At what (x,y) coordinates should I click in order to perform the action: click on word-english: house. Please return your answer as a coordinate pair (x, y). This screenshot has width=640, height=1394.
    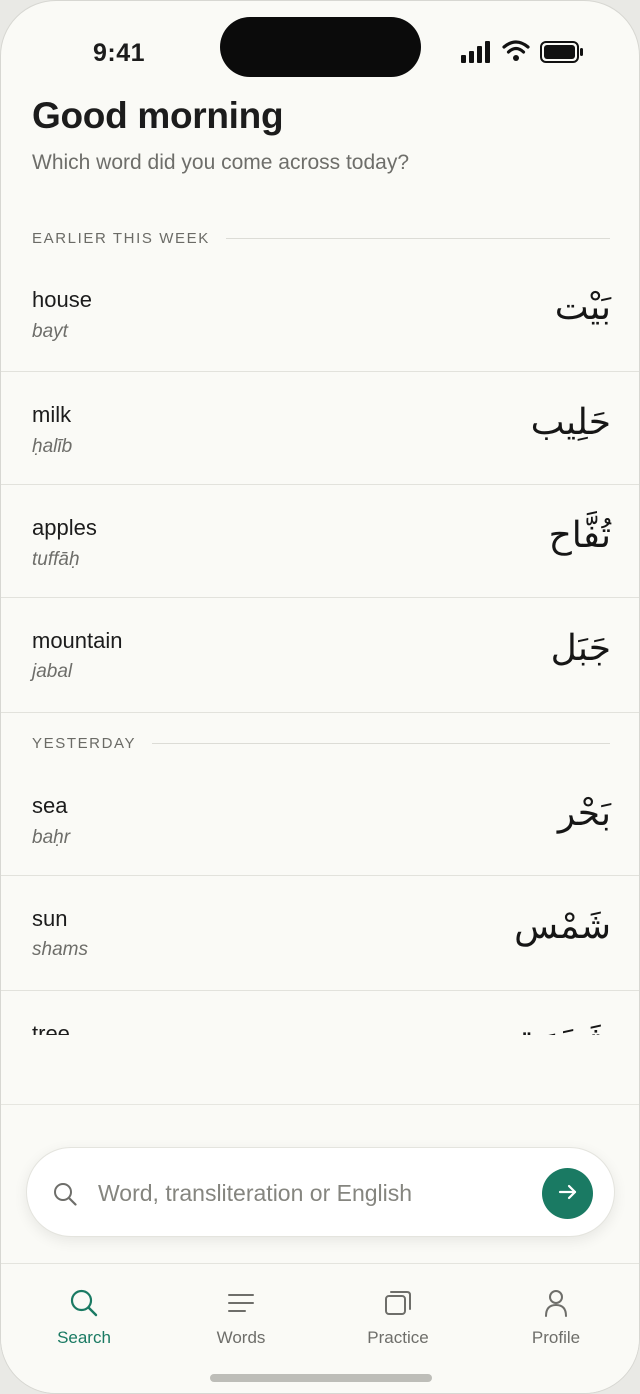
    Looking at the image, I should click on (62, 299).